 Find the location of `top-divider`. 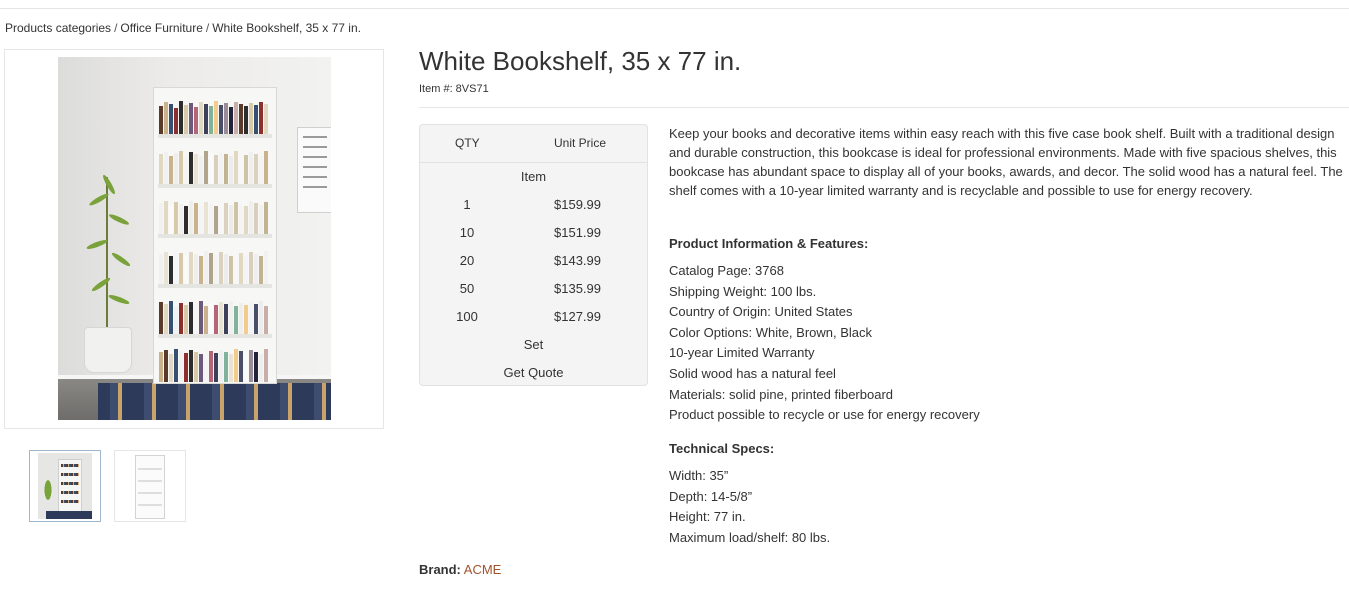

top-divider is located at coordinates (674, 8).